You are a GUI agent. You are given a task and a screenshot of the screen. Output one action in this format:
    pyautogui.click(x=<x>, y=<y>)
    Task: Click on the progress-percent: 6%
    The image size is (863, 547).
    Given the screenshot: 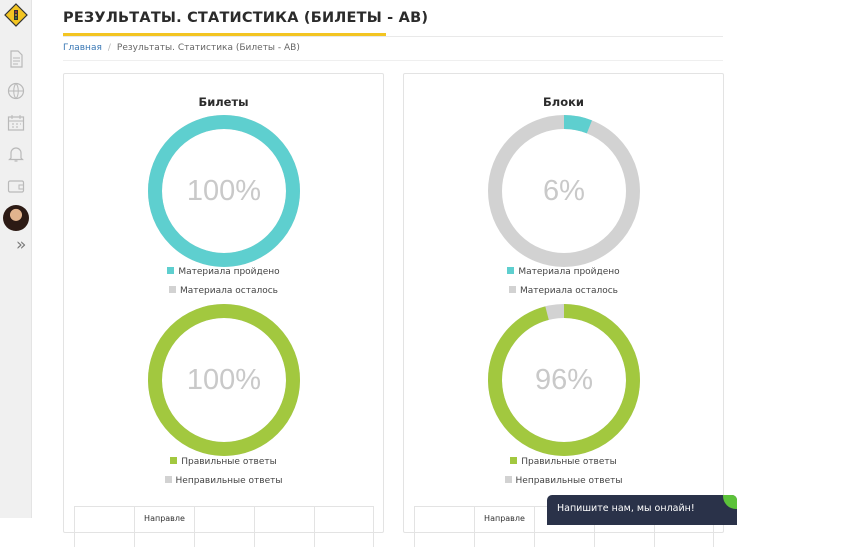 What is the action you would take?
    pyautogui.click(x=564, y=191)
    